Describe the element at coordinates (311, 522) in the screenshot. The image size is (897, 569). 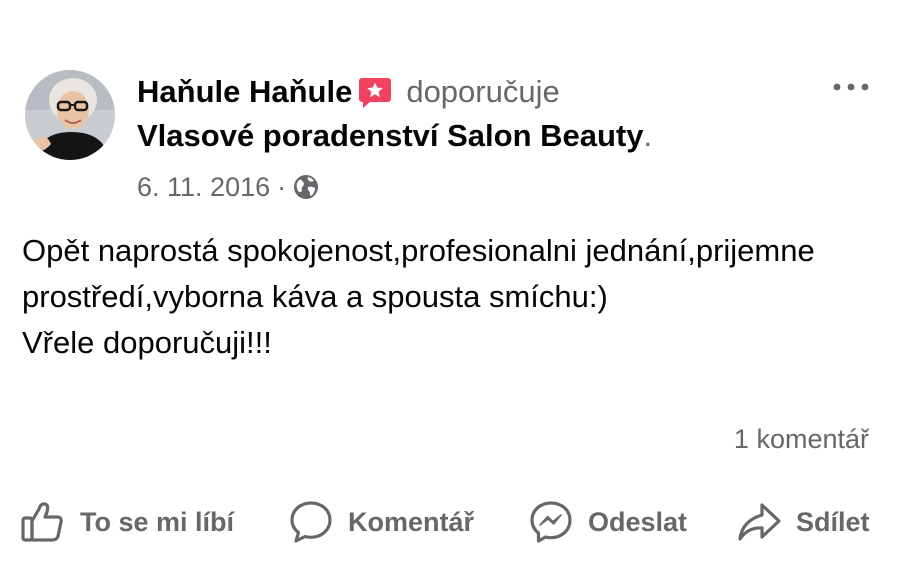
I see `speech-bubble-icon` at that location.